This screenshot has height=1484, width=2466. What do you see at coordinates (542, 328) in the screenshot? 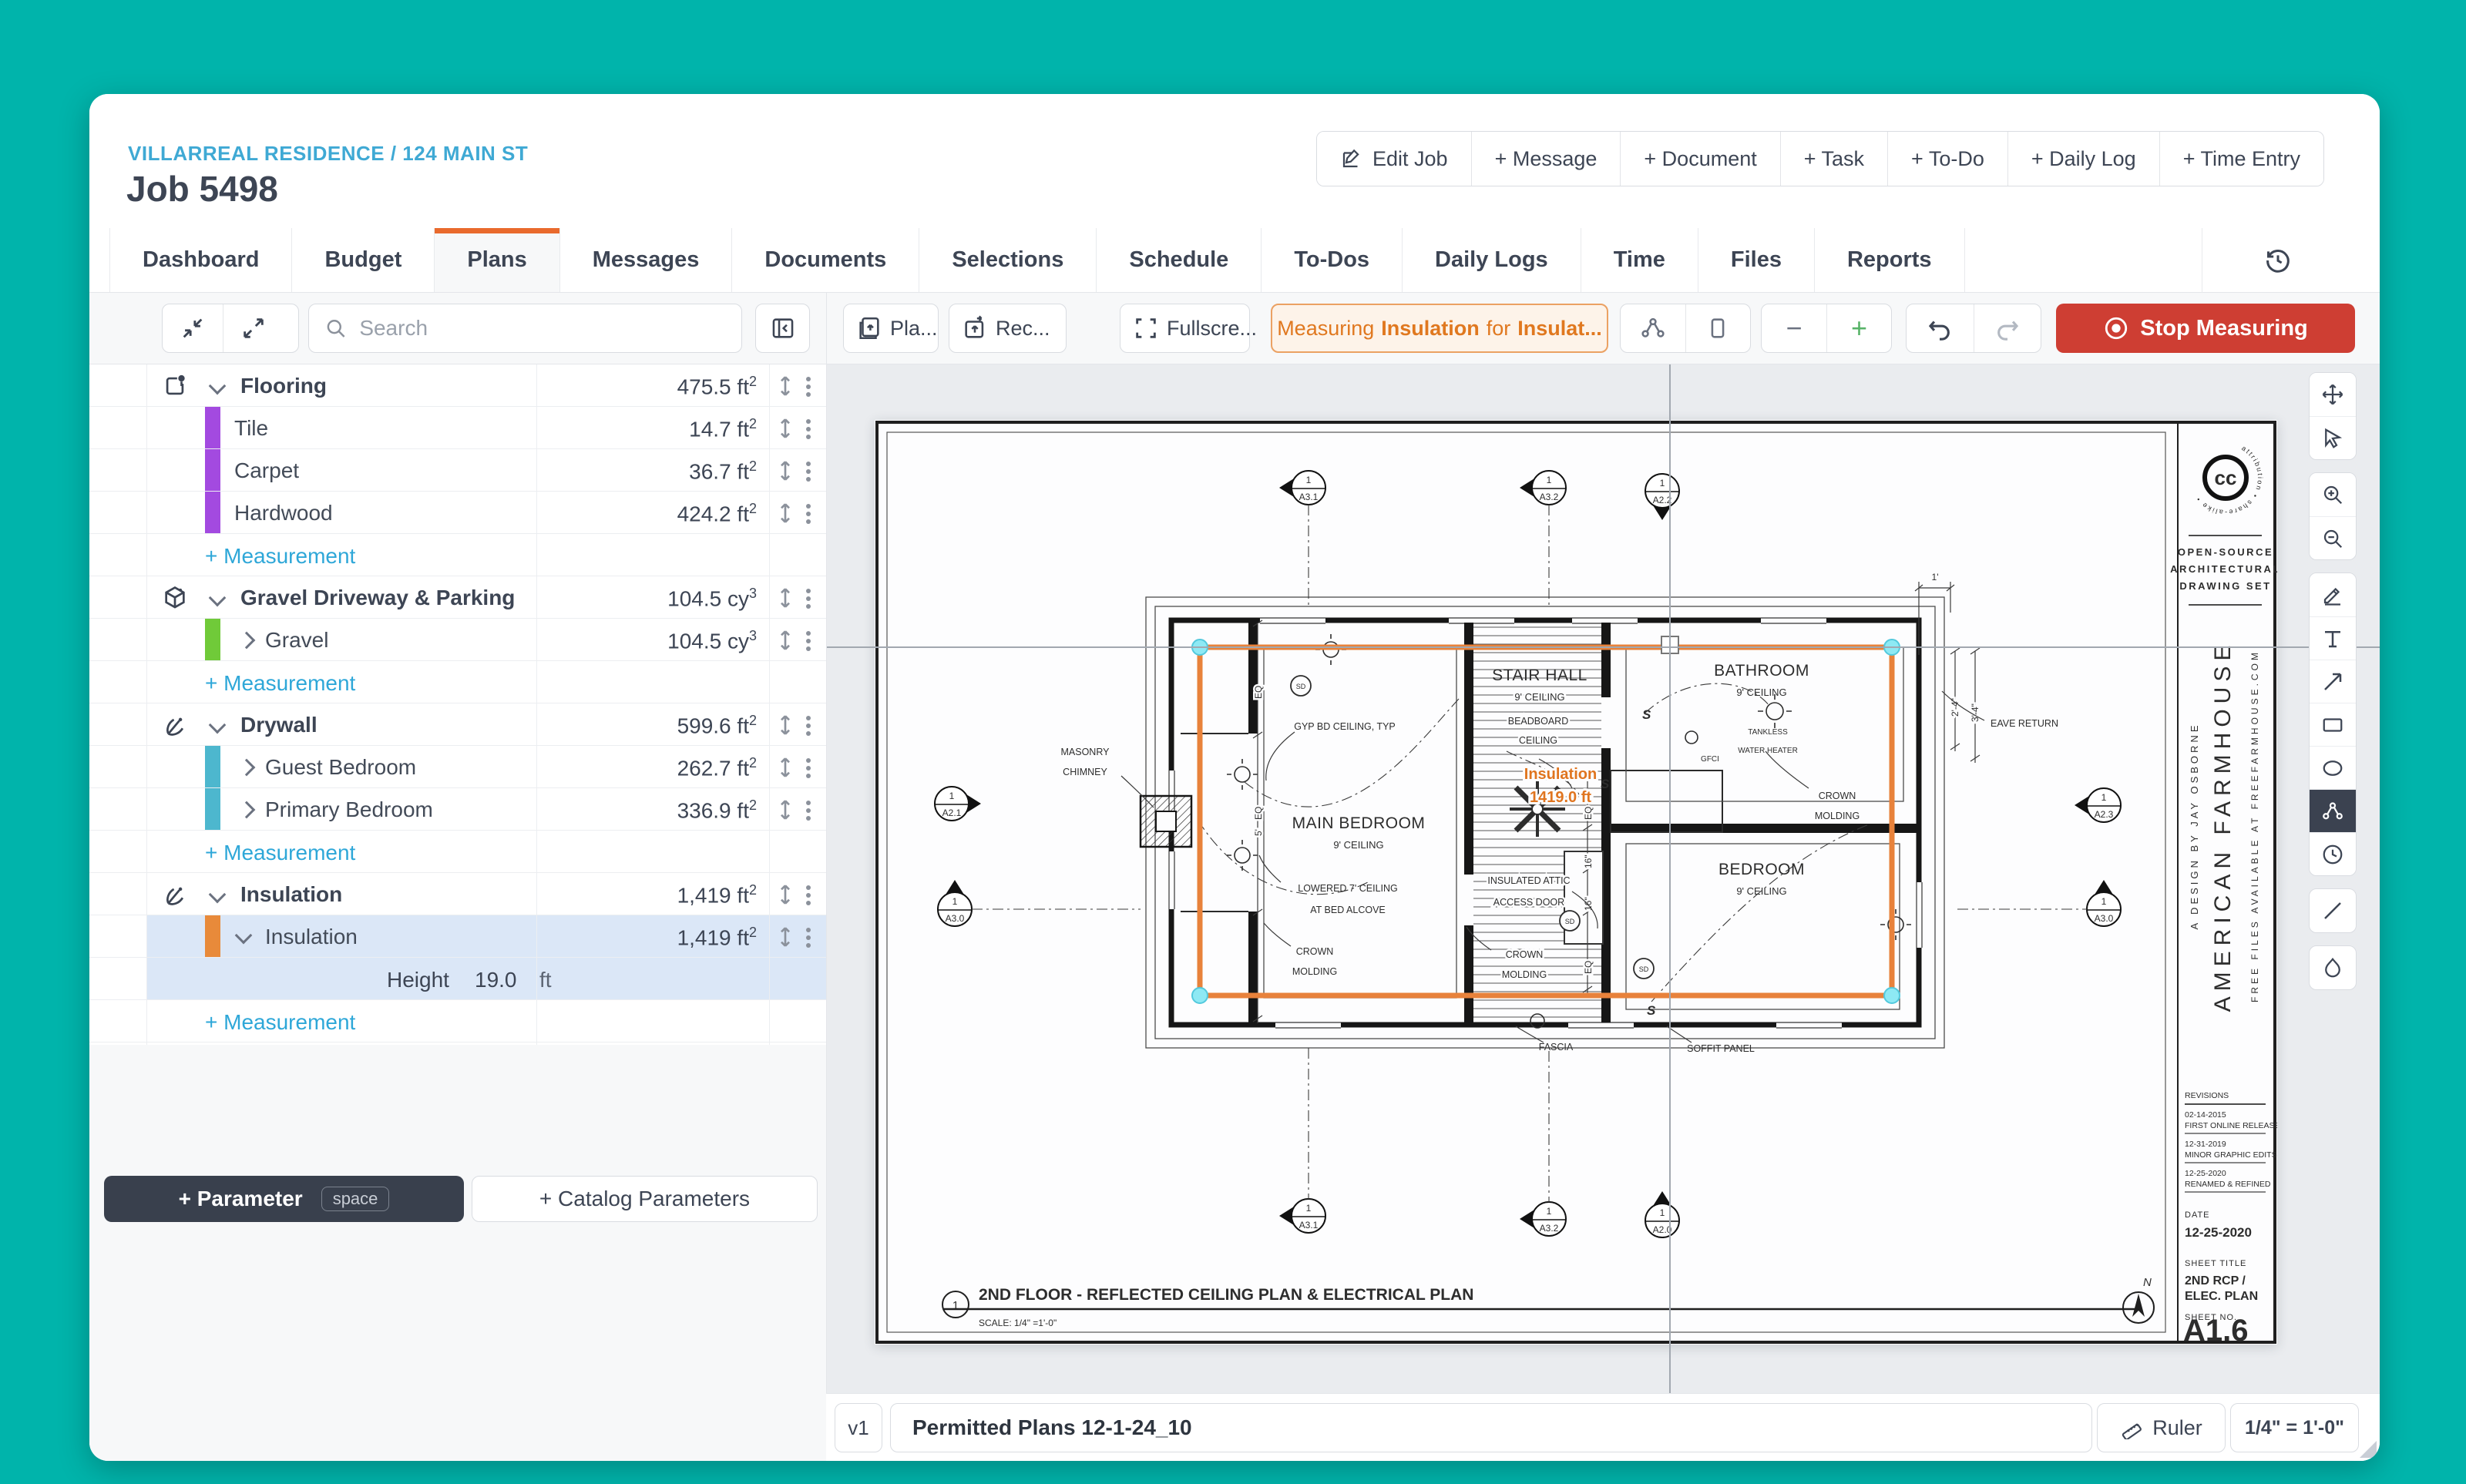
I see `search-input` at bounding box center [542, 328].